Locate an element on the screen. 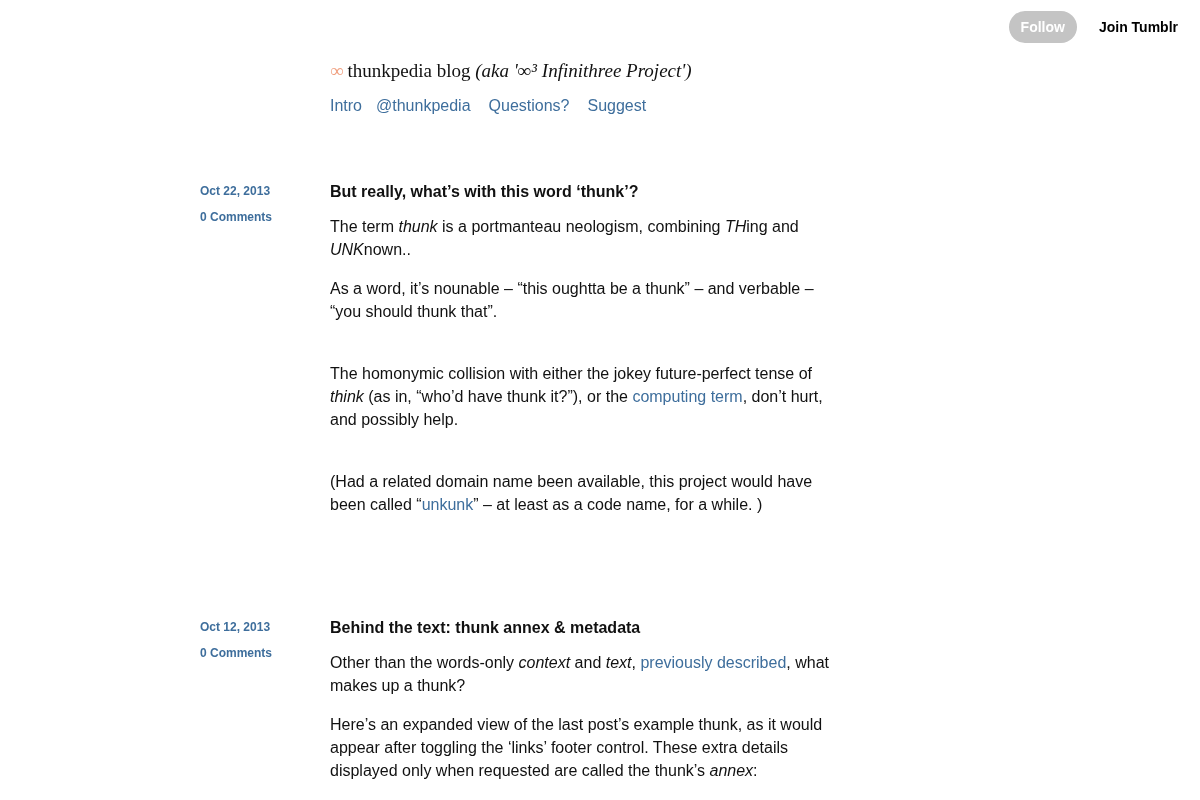  paragraph: Here’s an expanded view of the last post’s example thunk, as it would appear after toggling the ‘links’ footer control. These extra details displayed only when requested are called the thunk’s annex: is located at coordinates (577, 747).